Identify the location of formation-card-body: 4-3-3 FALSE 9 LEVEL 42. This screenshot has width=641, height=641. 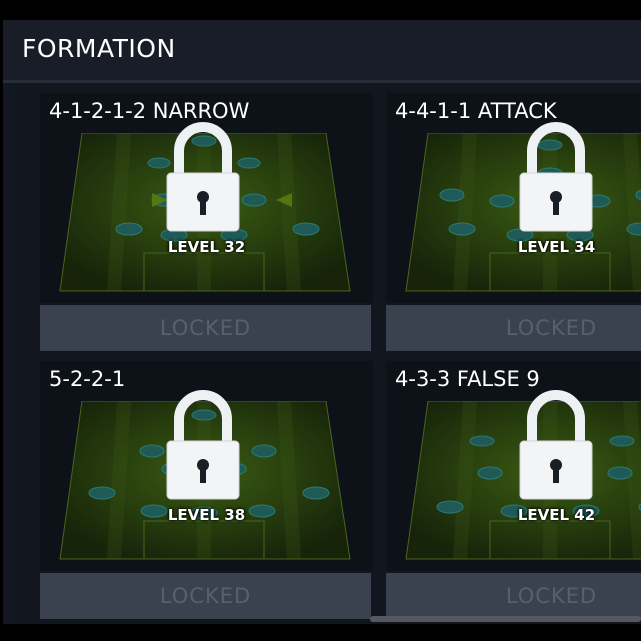
(513, 466).